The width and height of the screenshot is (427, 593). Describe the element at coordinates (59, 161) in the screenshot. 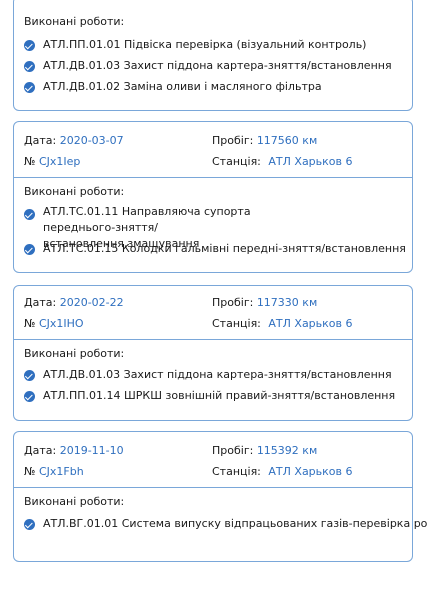

I see `number-value: CJx1Iep` at that location.